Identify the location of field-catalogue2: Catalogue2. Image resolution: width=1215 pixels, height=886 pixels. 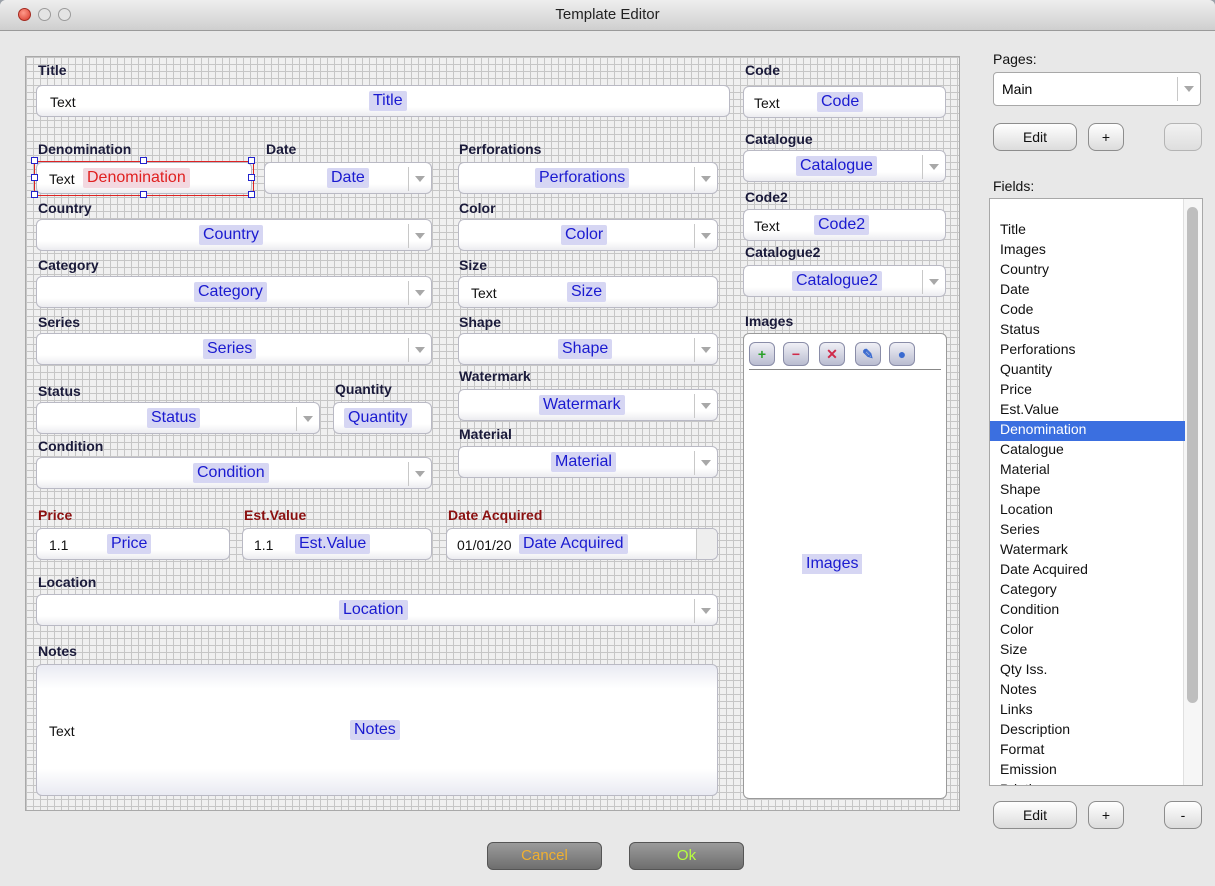
(844, 281).